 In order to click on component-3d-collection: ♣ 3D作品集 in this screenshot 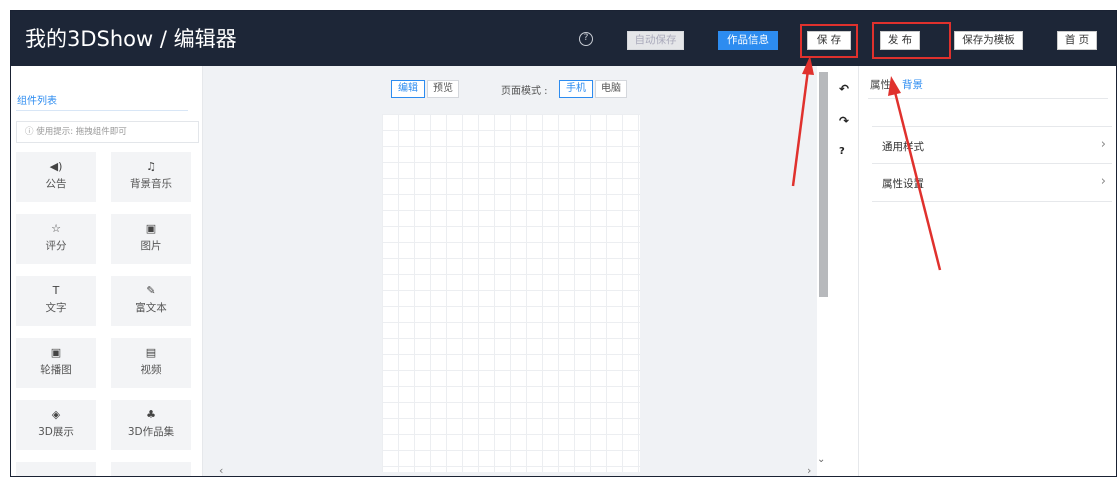, I will do `click(151, 425)`.